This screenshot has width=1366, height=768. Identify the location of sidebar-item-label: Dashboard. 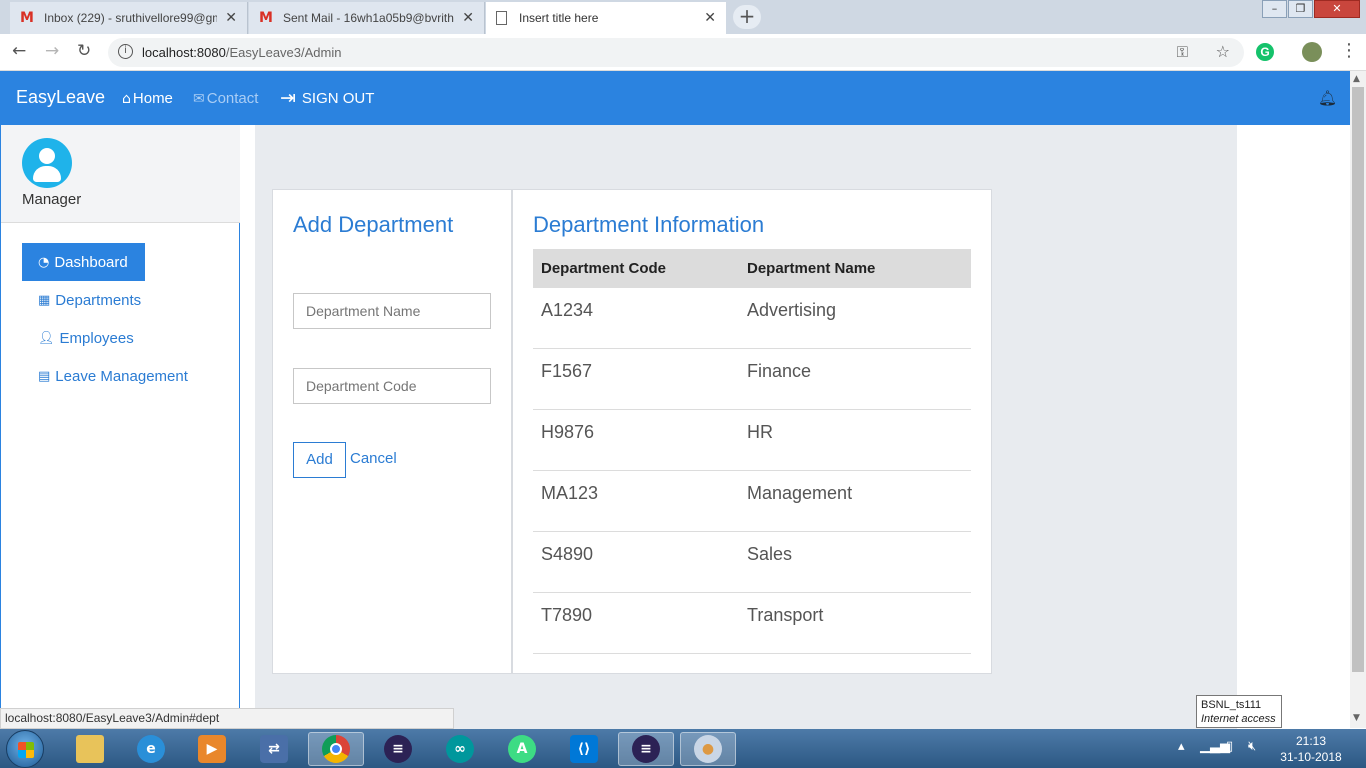
(91, 262).